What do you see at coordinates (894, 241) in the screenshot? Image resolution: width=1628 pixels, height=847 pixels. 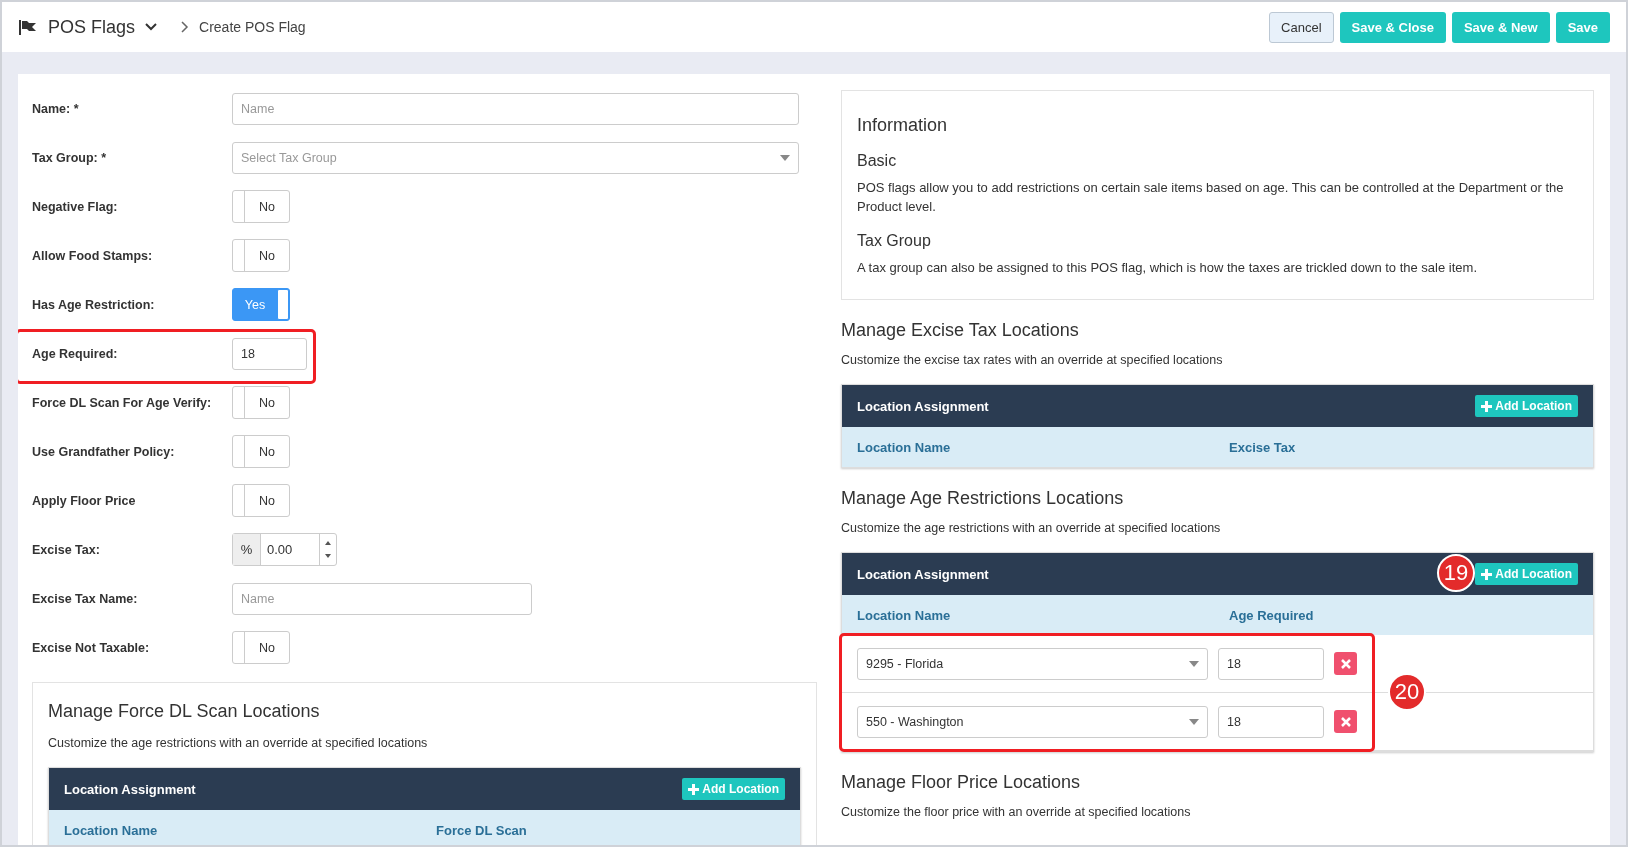 I see `info-heading: Tax Group` at bounding box center [894, 241].